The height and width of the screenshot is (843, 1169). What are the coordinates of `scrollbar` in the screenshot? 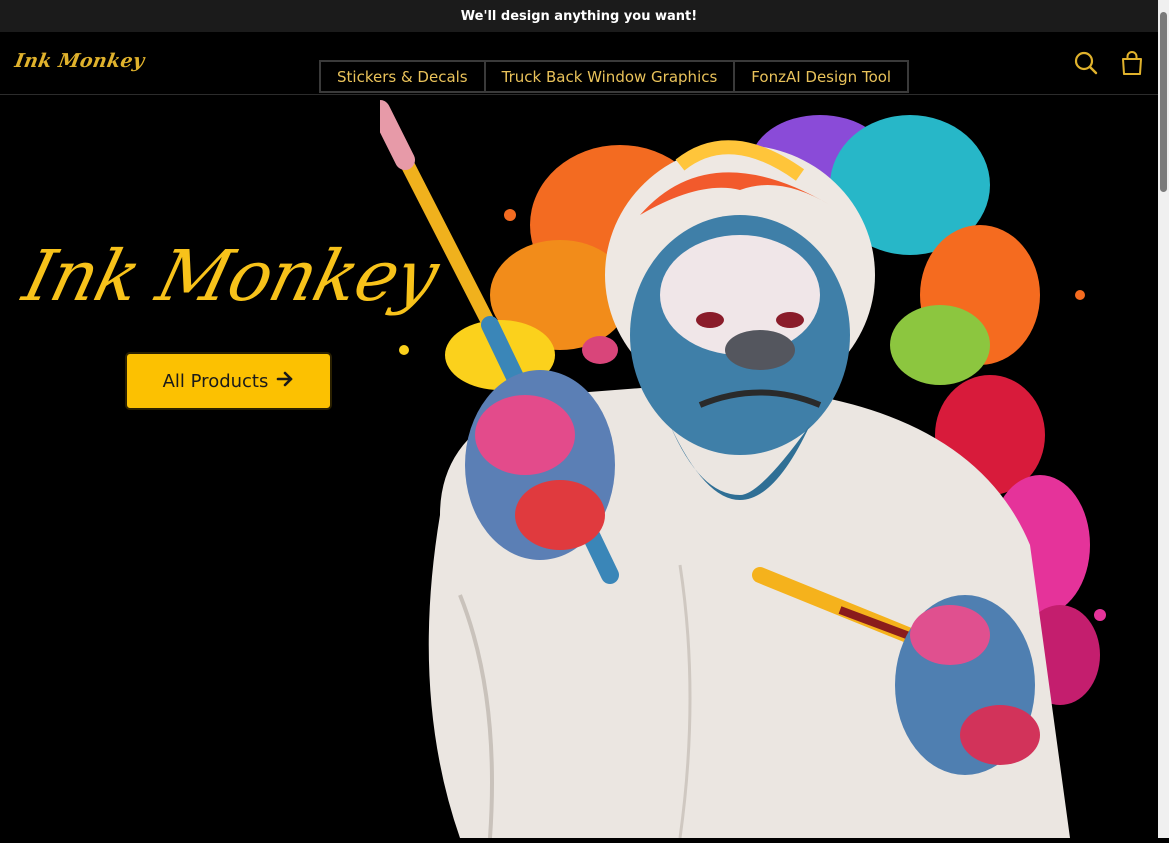 It's located at (1163, 419).